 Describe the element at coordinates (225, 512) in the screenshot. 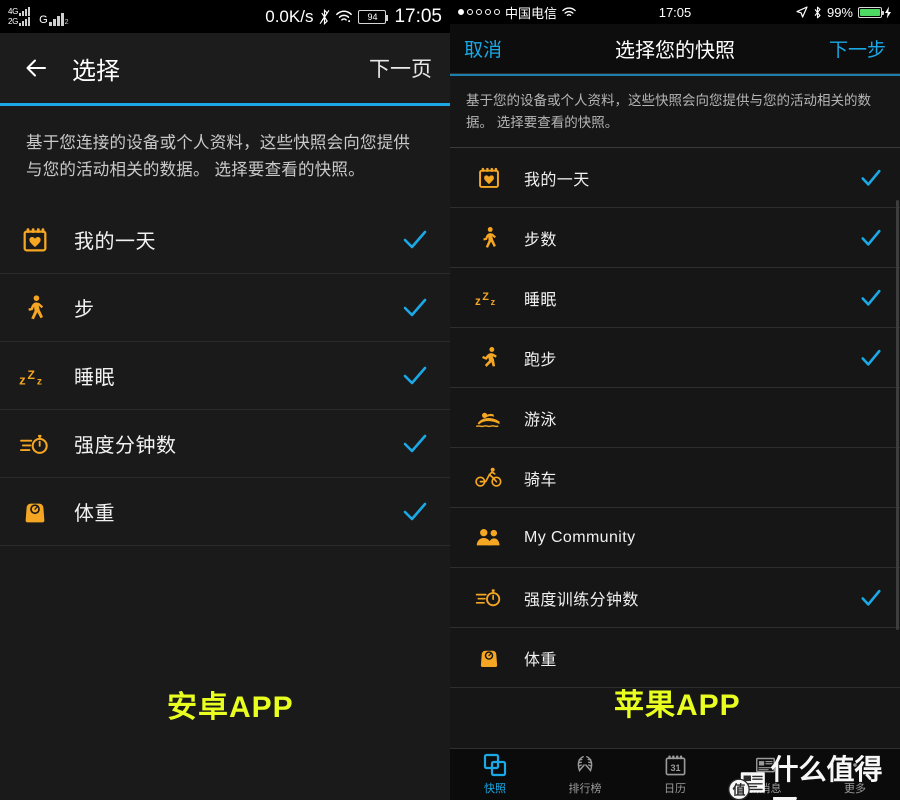

I see `android-list-item-weight: 体重` at that location.